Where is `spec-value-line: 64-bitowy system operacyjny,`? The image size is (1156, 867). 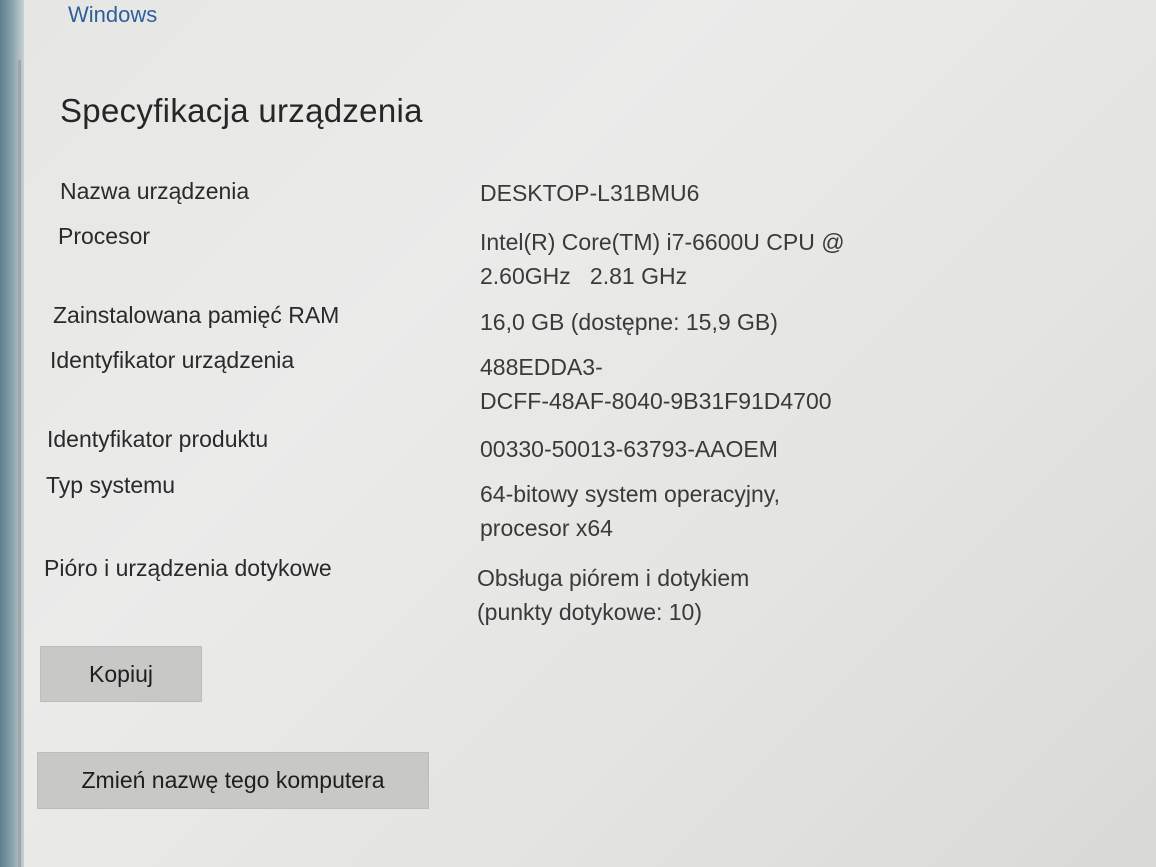
spec-value-line: 64-bitowy system operacyjny, is located at coordinates (630, 494).